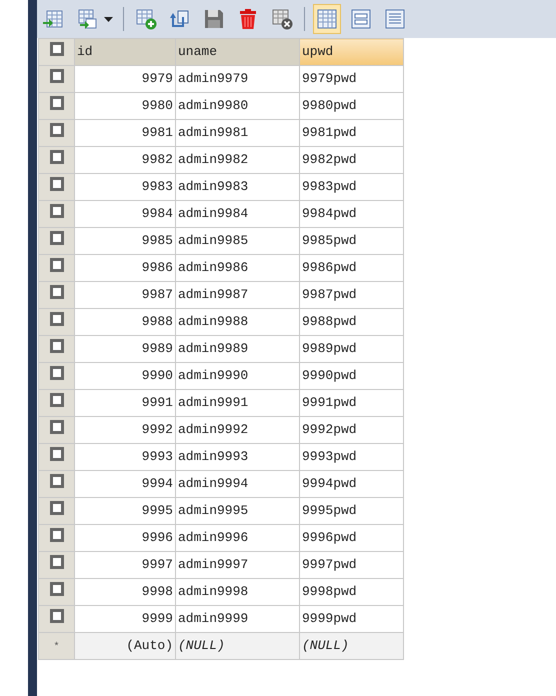 This screenshot has height=696, width=556. Describe the element at coordinates (352, 79) in the screenshot. I see `table-cell: 9979pwd` at that location.